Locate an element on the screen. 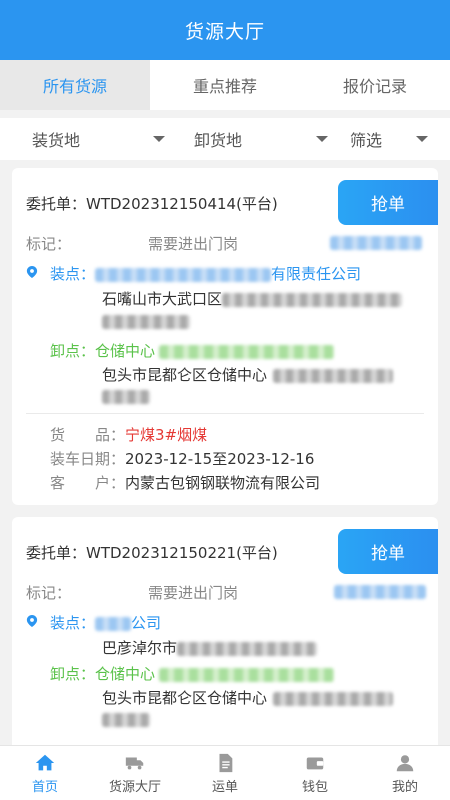  filter-screen: 筛选 is located at coordinates (366, 139).